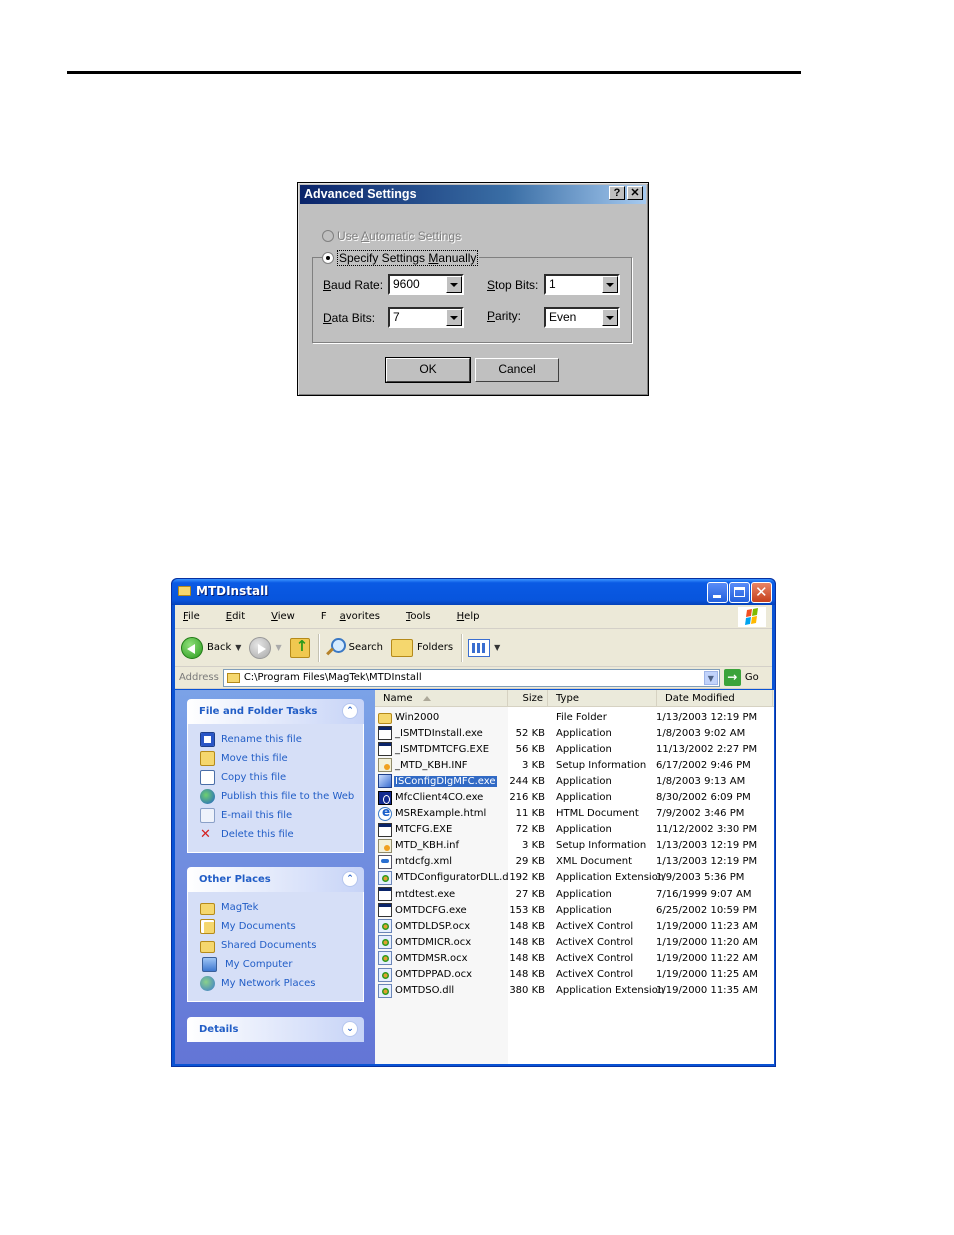 Image resolution: width=954 pixels, height=1235 pixels. What do you see at coordinates (602, 698) in the screenshot?
I see `column-header-type: Type` at bounding box center [602, 698].